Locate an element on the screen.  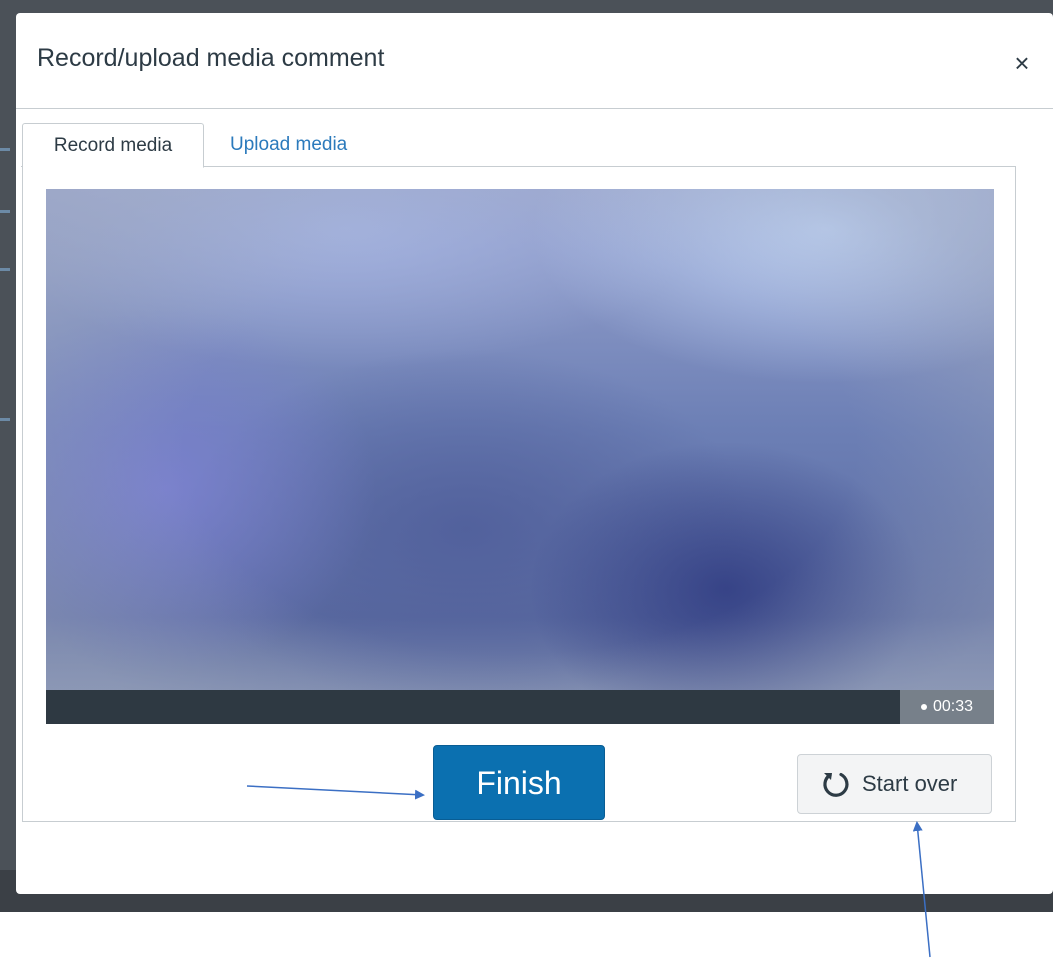
start-over-button: Start over is located at coordinates (894, 784).